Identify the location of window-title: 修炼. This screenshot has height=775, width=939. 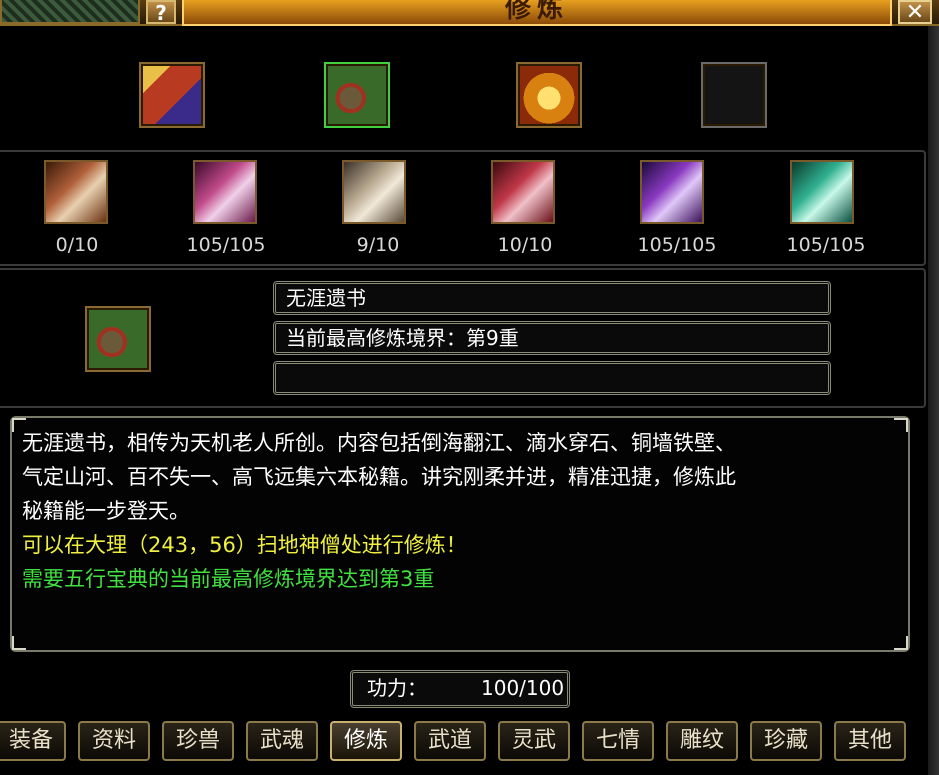
(536, 12).